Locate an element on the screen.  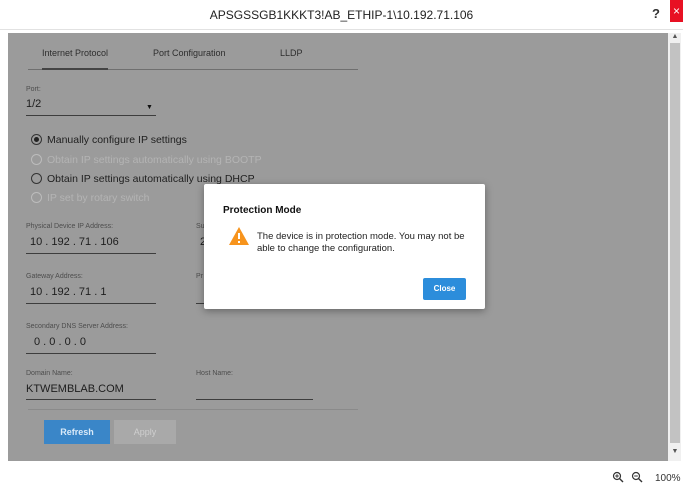
ip-address-label: Physical Device IP Address: is located at coordinates (70, 226).